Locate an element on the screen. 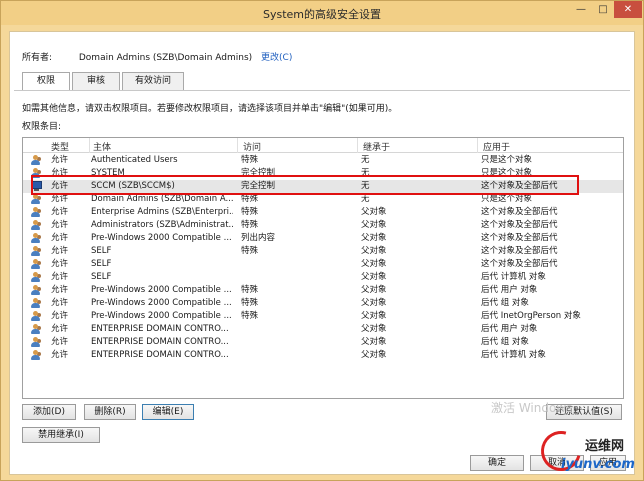 This screenshot has height=481, width=644. remove-button: 删除(R) is located at coordinates (110, 412).